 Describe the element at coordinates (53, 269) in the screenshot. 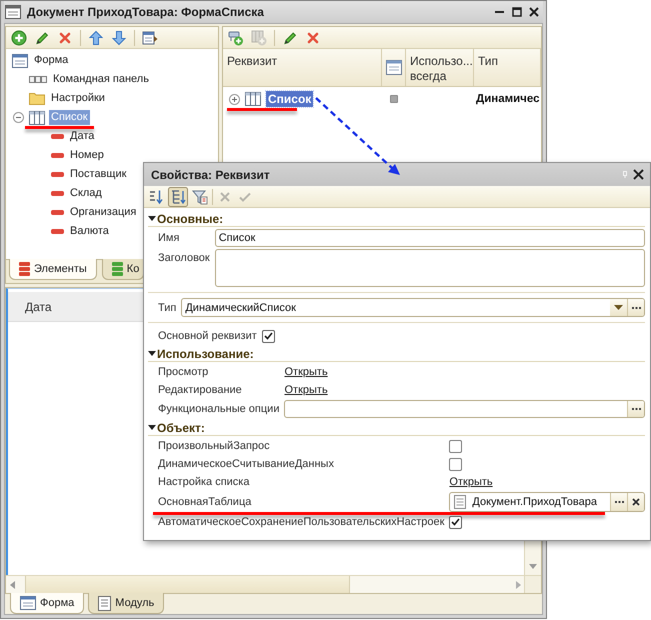

I see `tab: Элементы` at that location.